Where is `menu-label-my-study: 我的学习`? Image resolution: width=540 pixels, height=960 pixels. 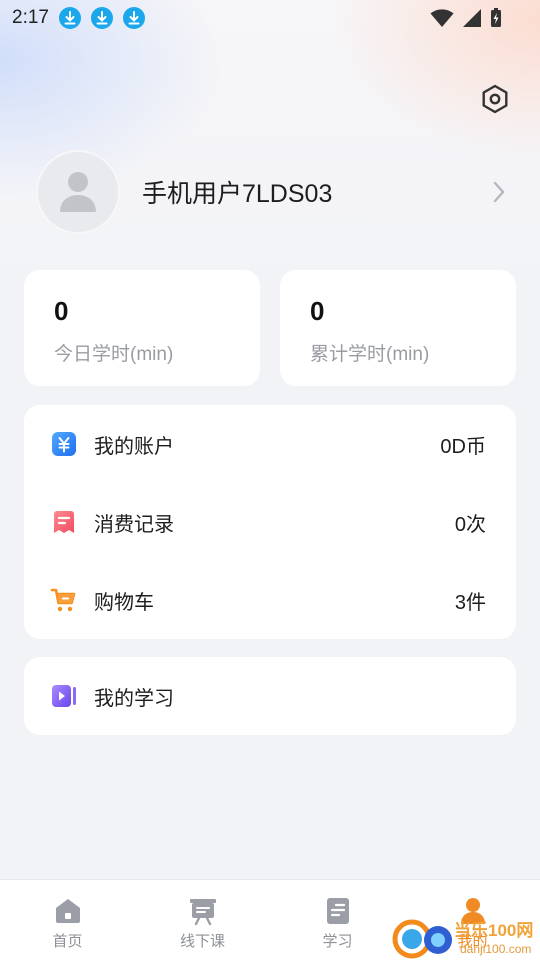 menu-label-my-study: 我的学习 is located at coordinates (134, 698).